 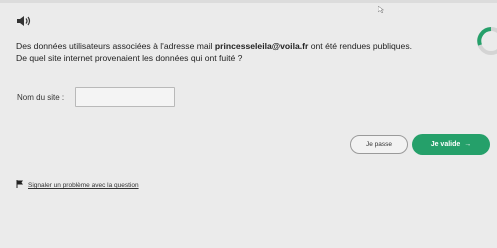 What do you see at coordinates (360, 46) in the screenshot?
I see `question-suffix: ont été rendues publiques.` at bounding box center [360, 46].